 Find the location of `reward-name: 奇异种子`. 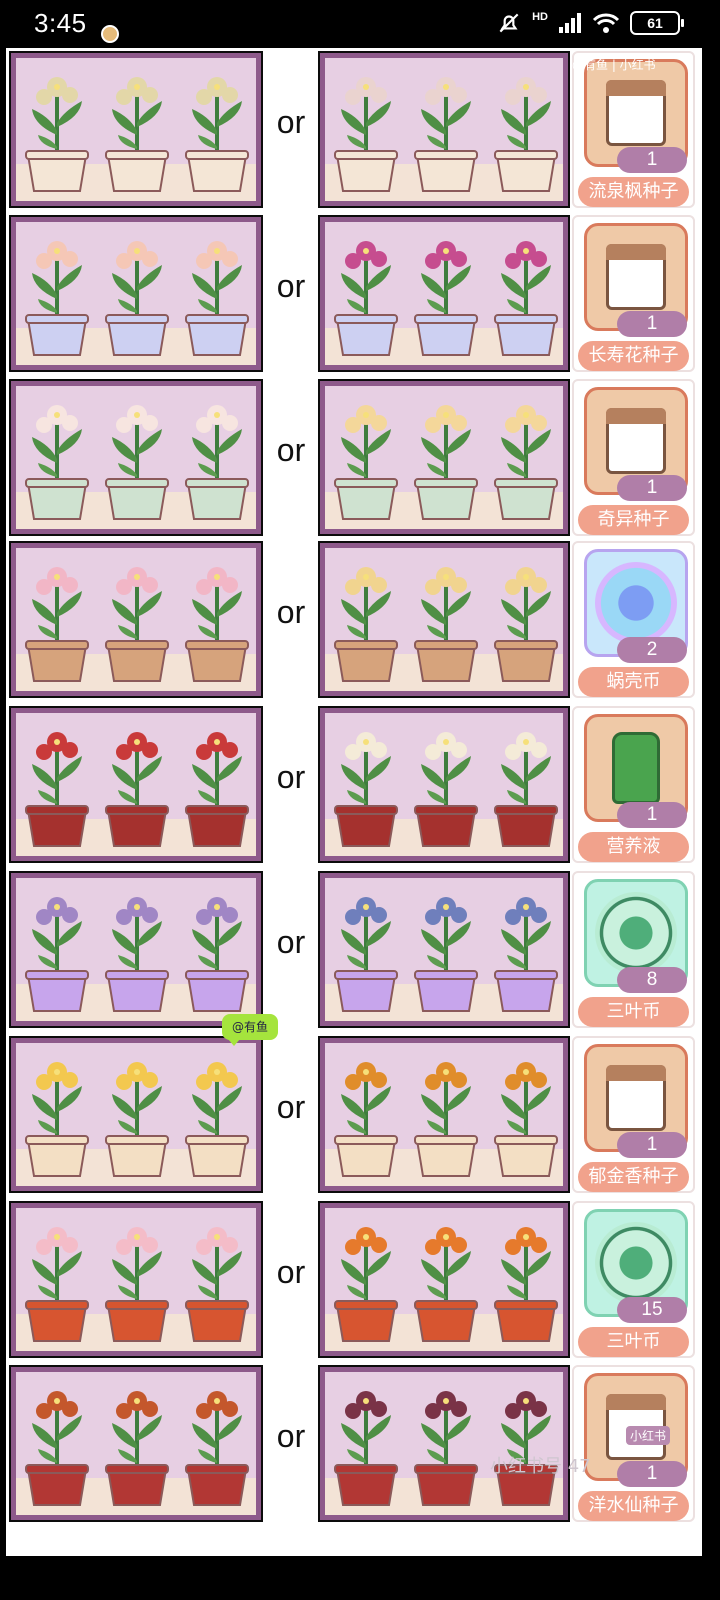

reward-name: 奇异种子 is located at coordinates (633, 520).